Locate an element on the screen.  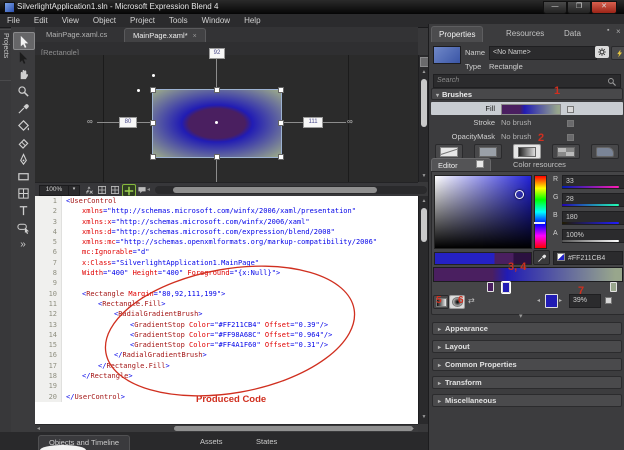
pin-icon: ▪ is located at coordinates (608, 30).